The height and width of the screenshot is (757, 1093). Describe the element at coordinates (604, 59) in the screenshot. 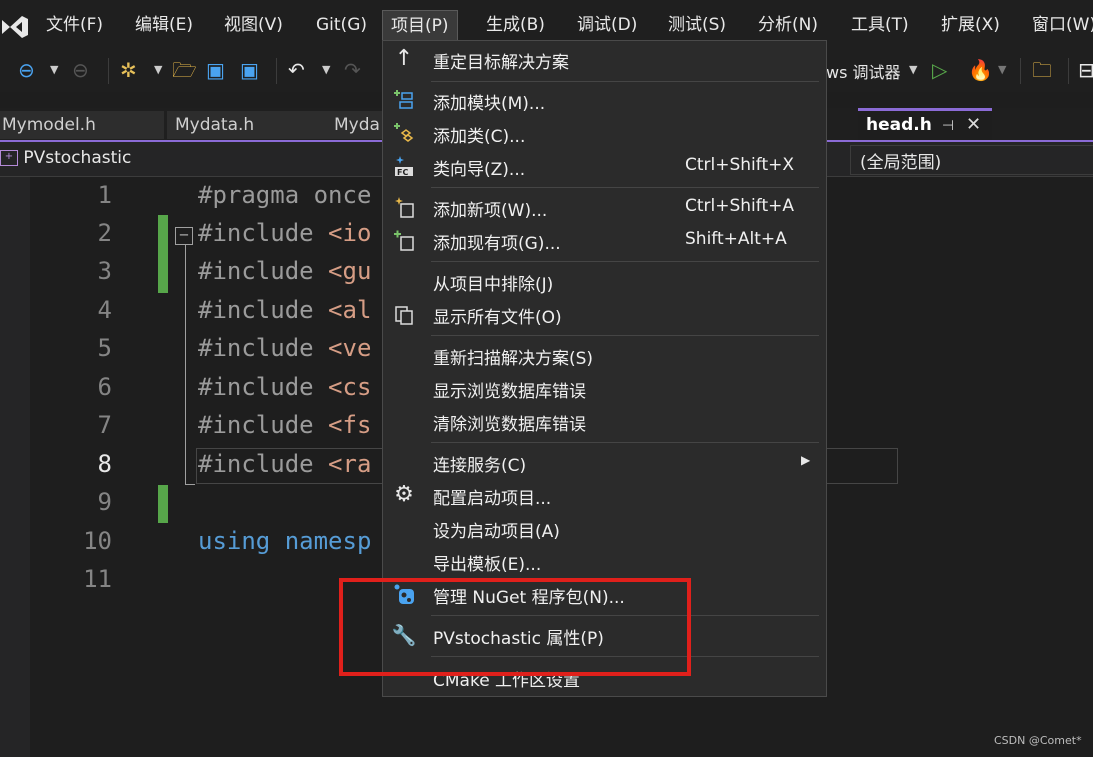

I see `menu-item-retarget-solution: ↑ 重定目标解决方案` at that location.